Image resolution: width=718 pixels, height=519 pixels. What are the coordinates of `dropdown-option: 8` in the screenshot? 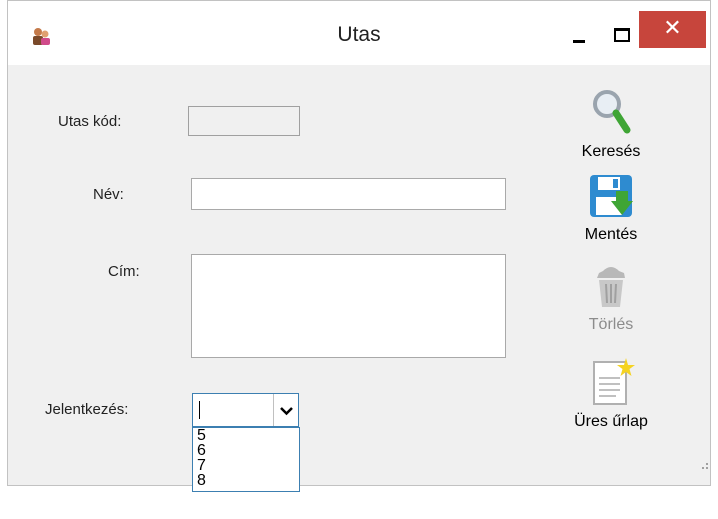 It's located at (246, 481).